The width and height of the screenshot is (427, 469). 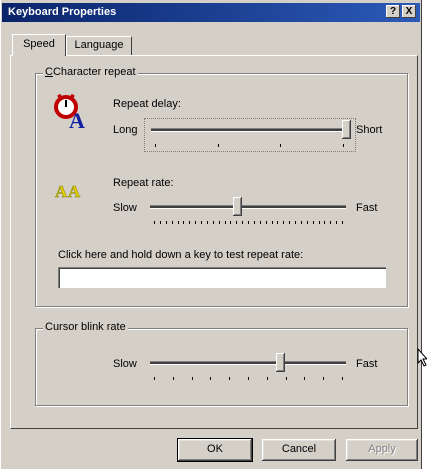 I want to click on repeat-rate-max-label: Fast, so click(x=367, y=208).